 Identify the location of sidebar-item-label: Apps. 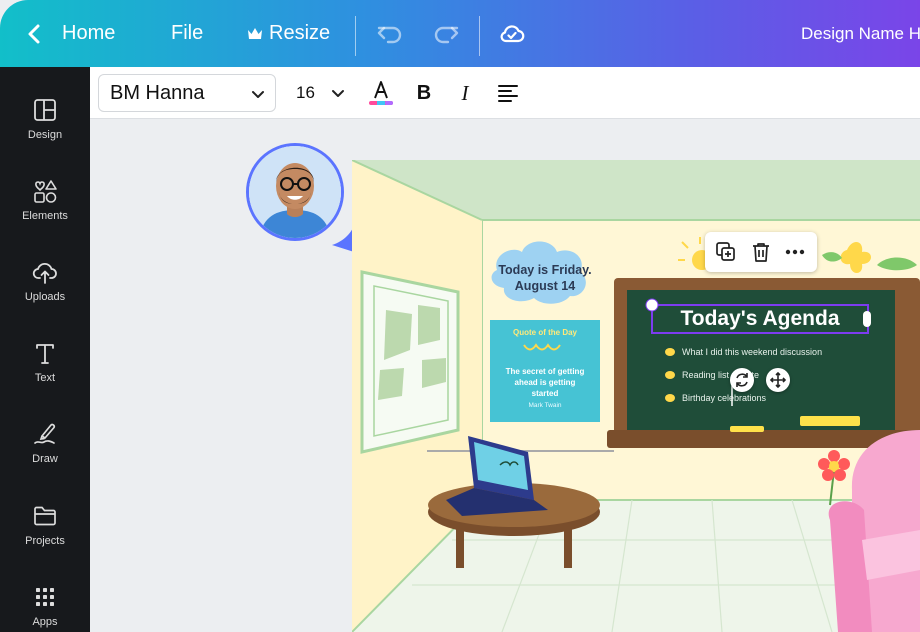
(45, 622).